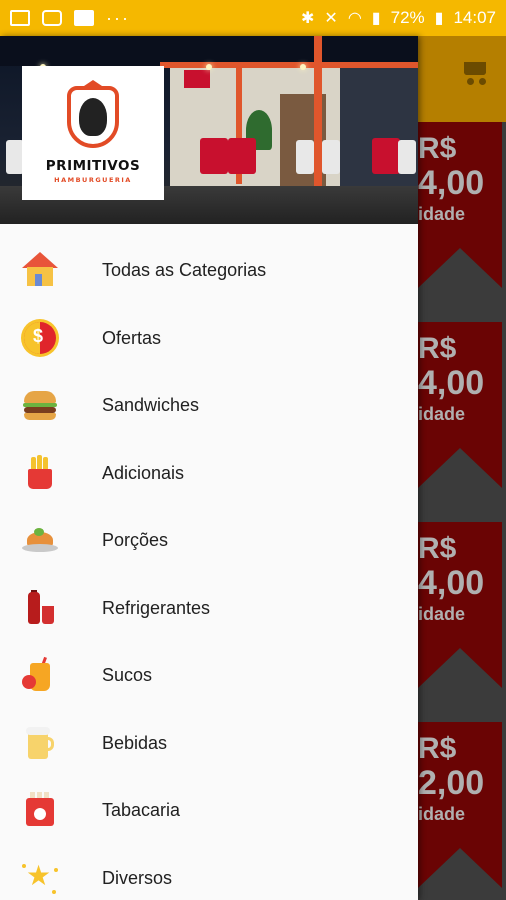  Describe the element at coordinates (209, 810) in the screenshot. I see `menu-item-tabacaria: Tabacaria` at that location.